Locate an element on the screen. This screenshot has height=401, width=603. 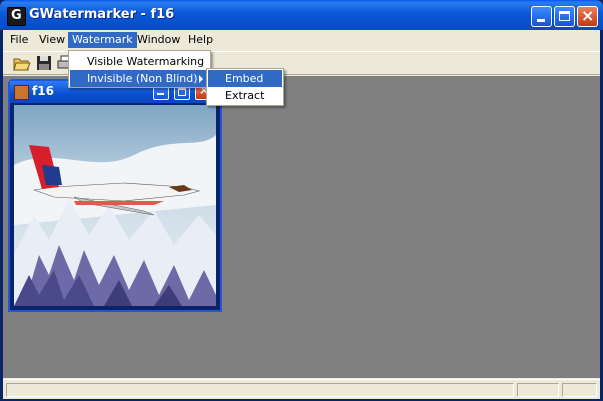
invisible-submenu: Embed Extract is located at coordinates (245, 87).